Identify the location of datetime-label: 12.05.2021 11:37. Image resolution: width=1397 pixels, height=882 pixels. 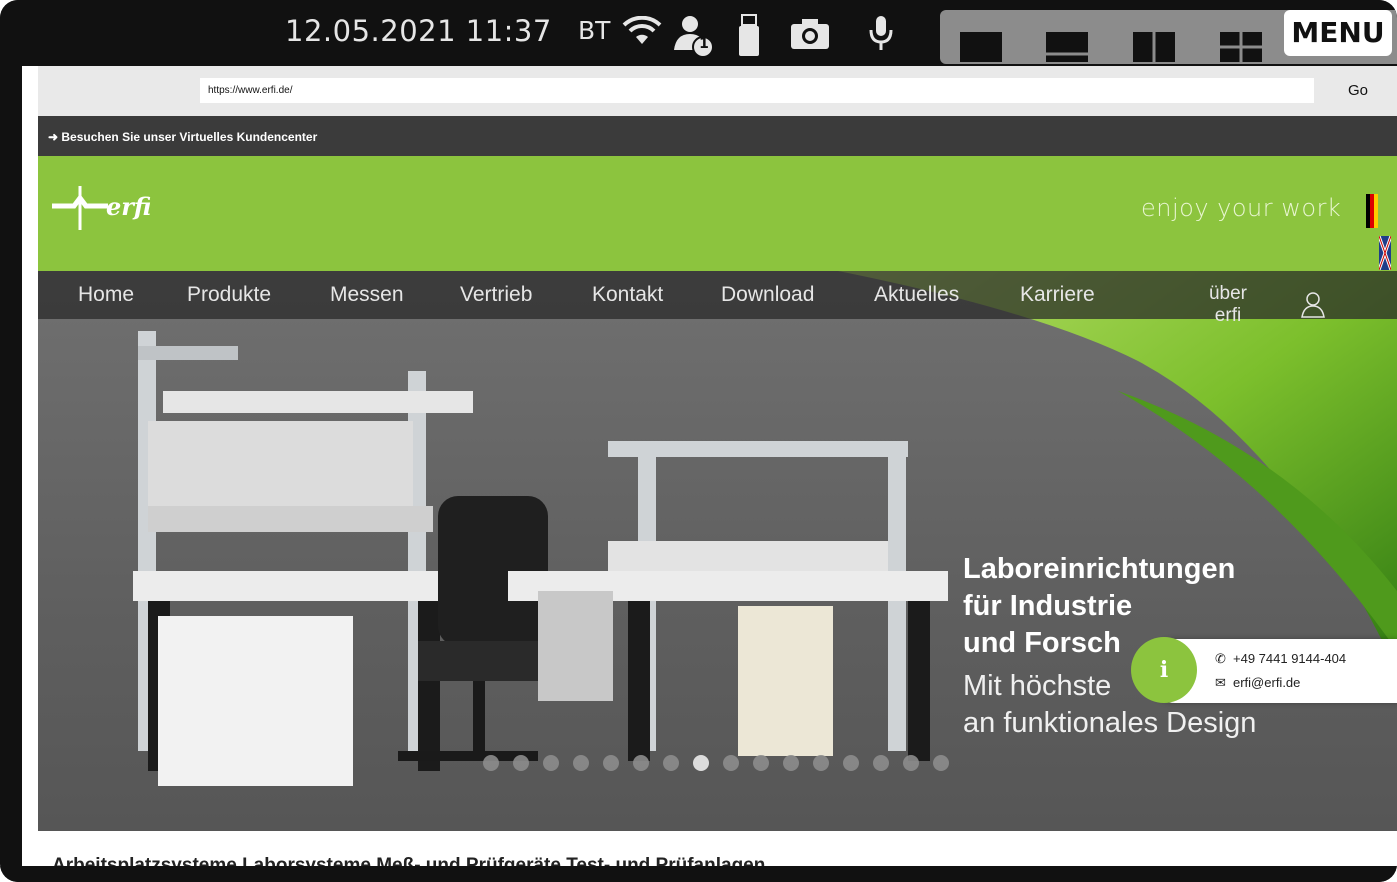
(418, 31).